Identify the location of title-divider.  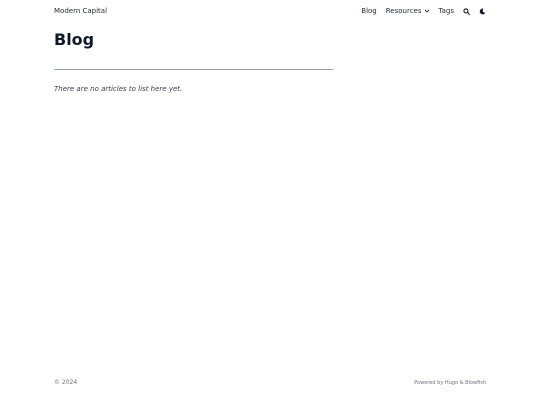
(193, 69).